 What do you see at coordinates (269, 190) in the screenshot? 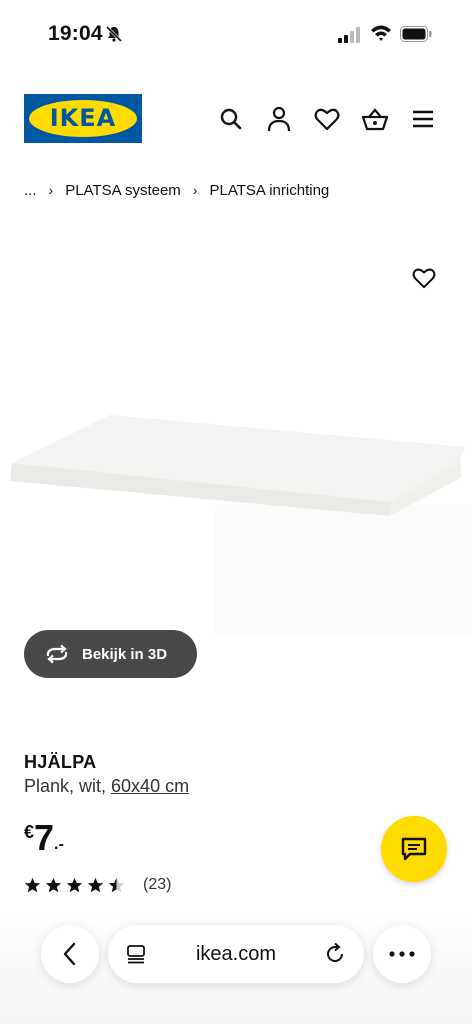
I see `breadcrumb-item-platsa-inrichting: PLATSA inrichting` at bounding box center [269, 190].